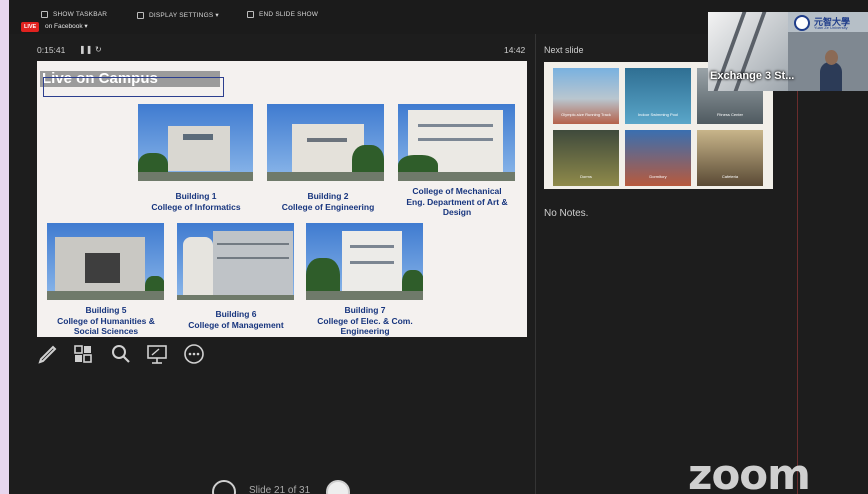  I want to click on building-2-caption: Building 2 College of Engineering, so click(328, 201).